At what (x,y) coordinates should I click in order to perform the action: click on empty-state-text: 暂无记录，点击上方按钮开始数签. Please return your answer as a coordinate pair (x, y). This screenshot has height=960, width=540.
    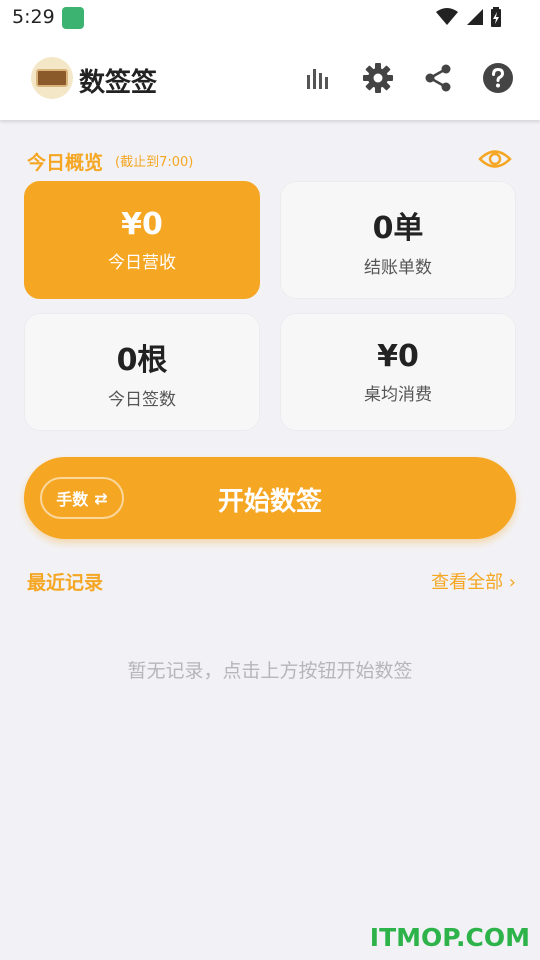
    Looking at the image, I should click on (270, 671).